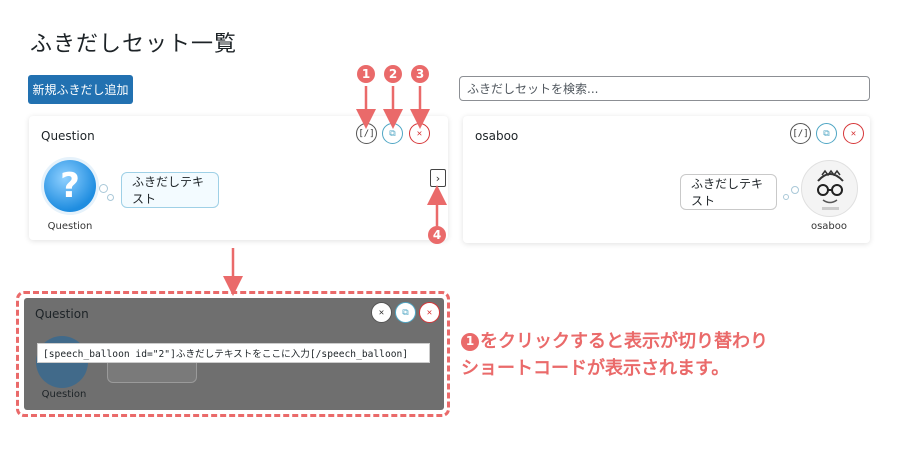  What do you see at coordinates (624, 341) in the screenshot?
I see `explanation-line-1: をクリックすると表示が切り替わり` at bounding box center [624, 341].